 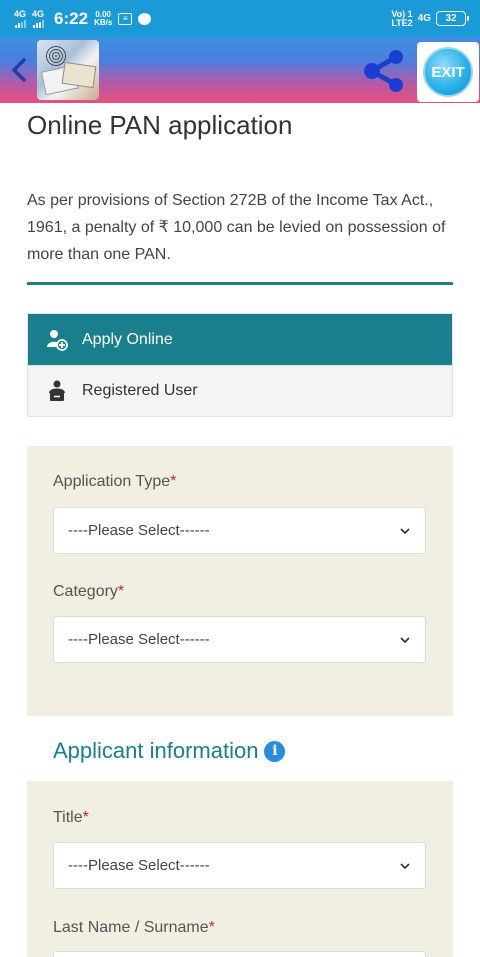 I want to click on chevron-left-icon, so click(x=18, y=70).